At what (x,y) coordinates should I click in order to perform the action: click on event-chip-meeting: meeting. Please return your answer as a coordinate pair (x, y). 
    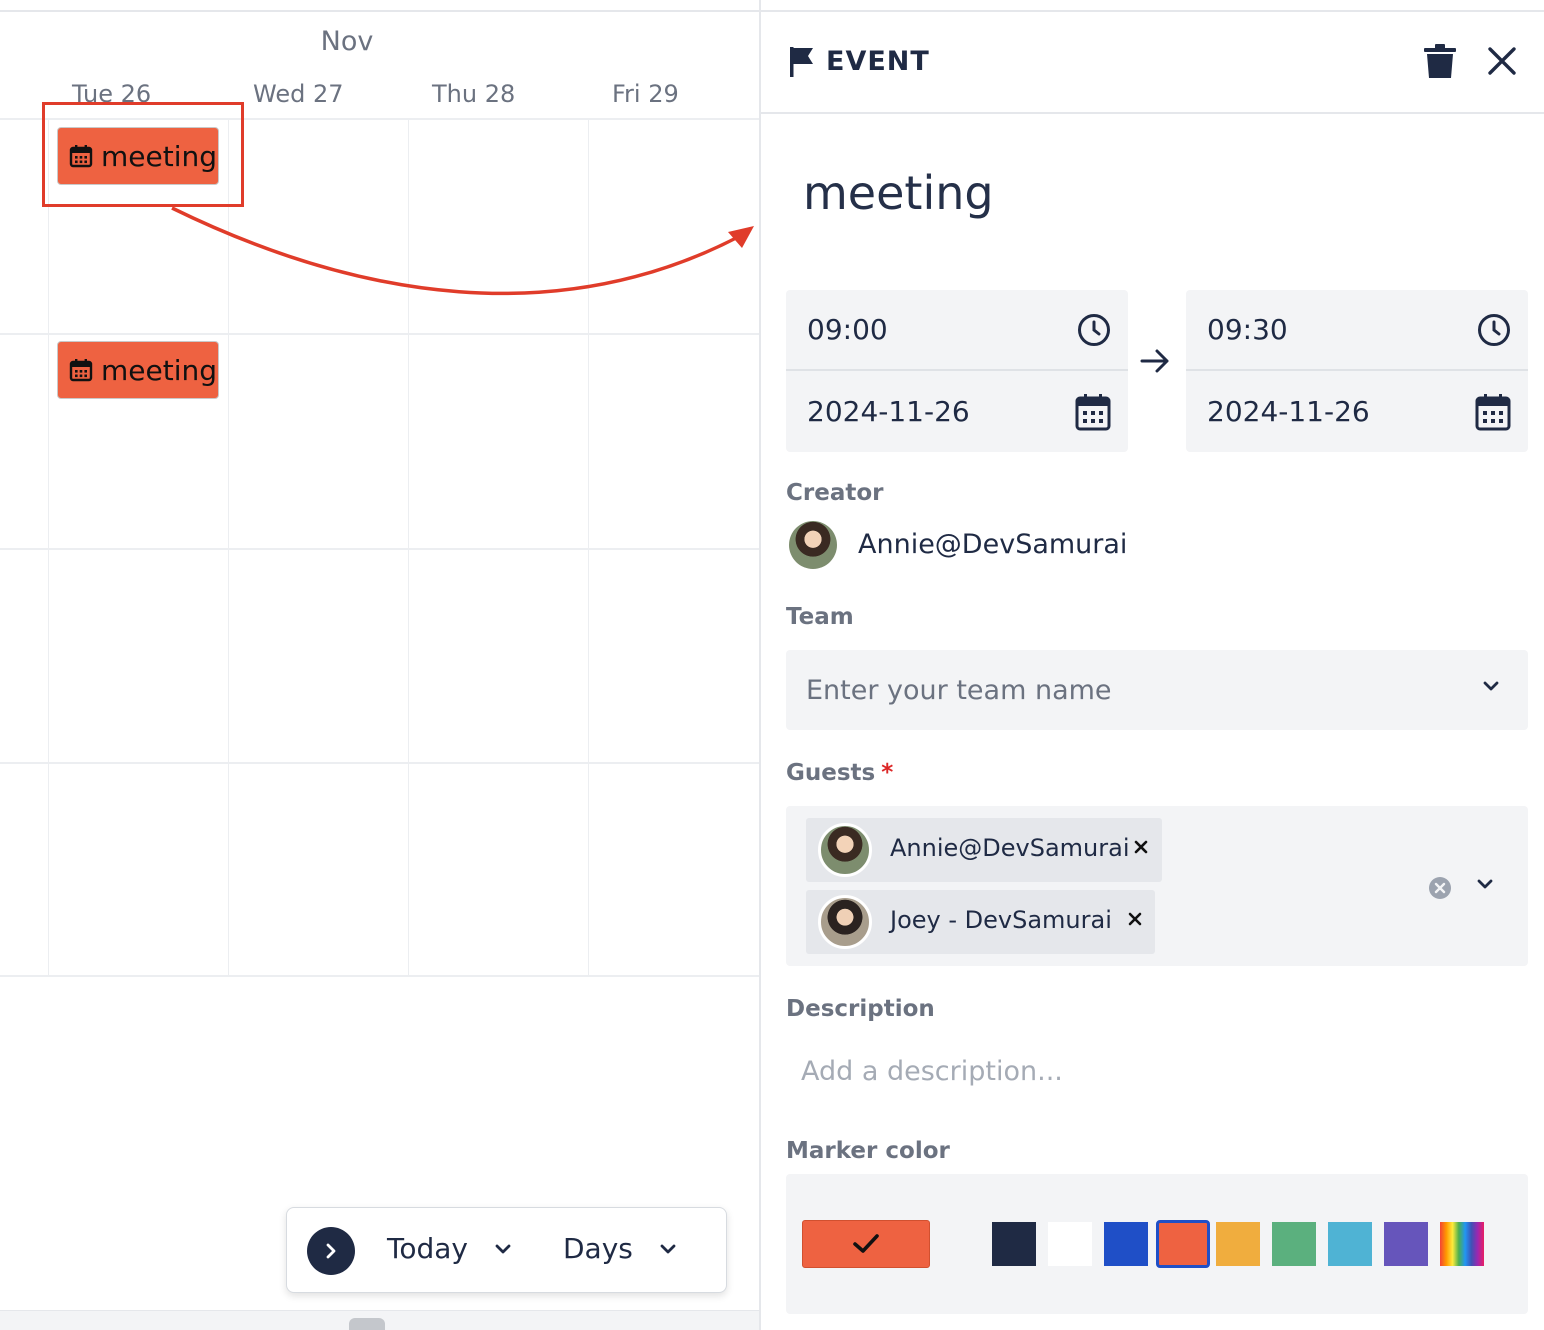
    Looking at the image, I should click on (138, 370).